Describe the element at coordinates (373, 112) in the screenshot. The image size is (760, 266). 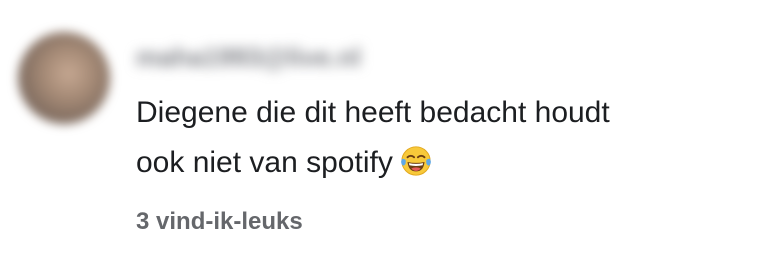
I see `comment-text-line-1: Diegene die dit heeft bedacht houdt` at that location.